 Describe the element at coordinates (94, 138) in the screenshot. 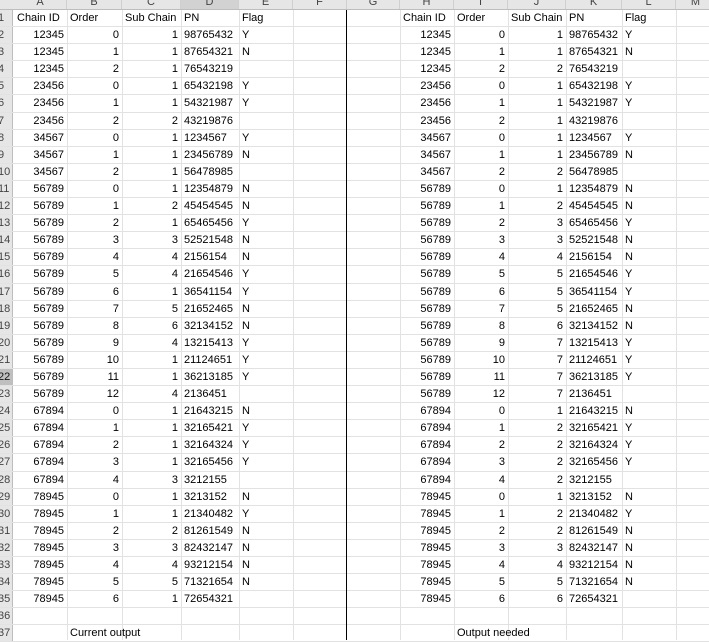

I see `left-cell-order: 0` at that location.